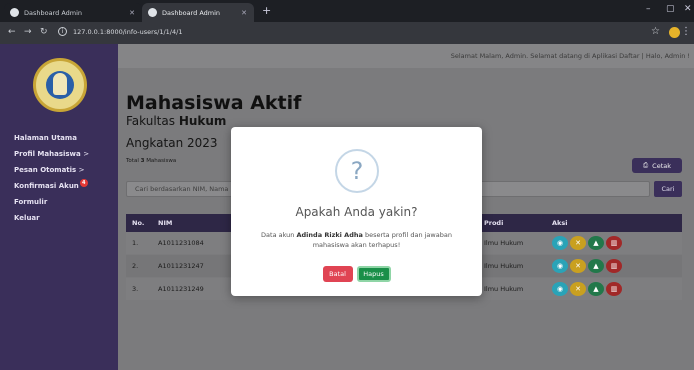  What do you see at coordinates (674, 32) in the screenshot?
I see `profile-avatar-icon` at bounding box center [674, 32].